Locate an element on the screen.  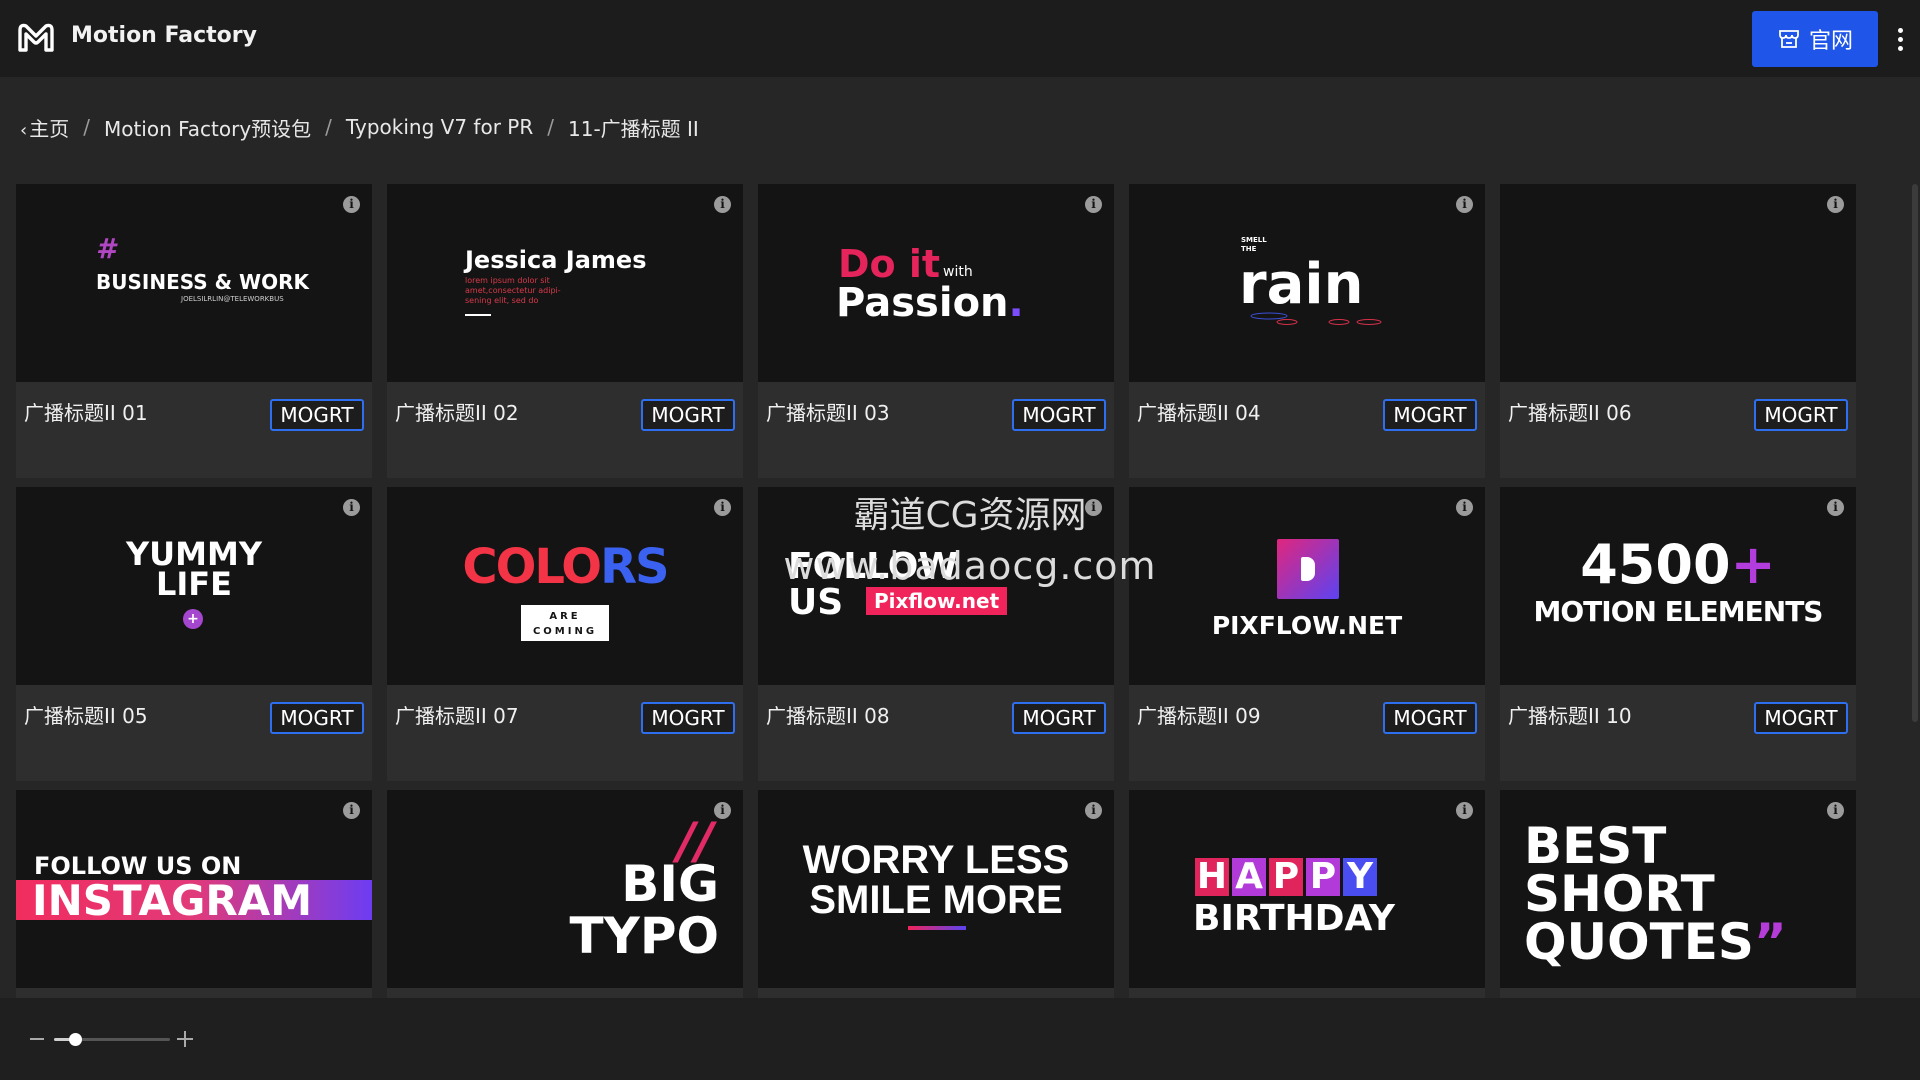
template-card: FOLLOW US ON INSTAGRAM i is located at coordinates (194, 894).